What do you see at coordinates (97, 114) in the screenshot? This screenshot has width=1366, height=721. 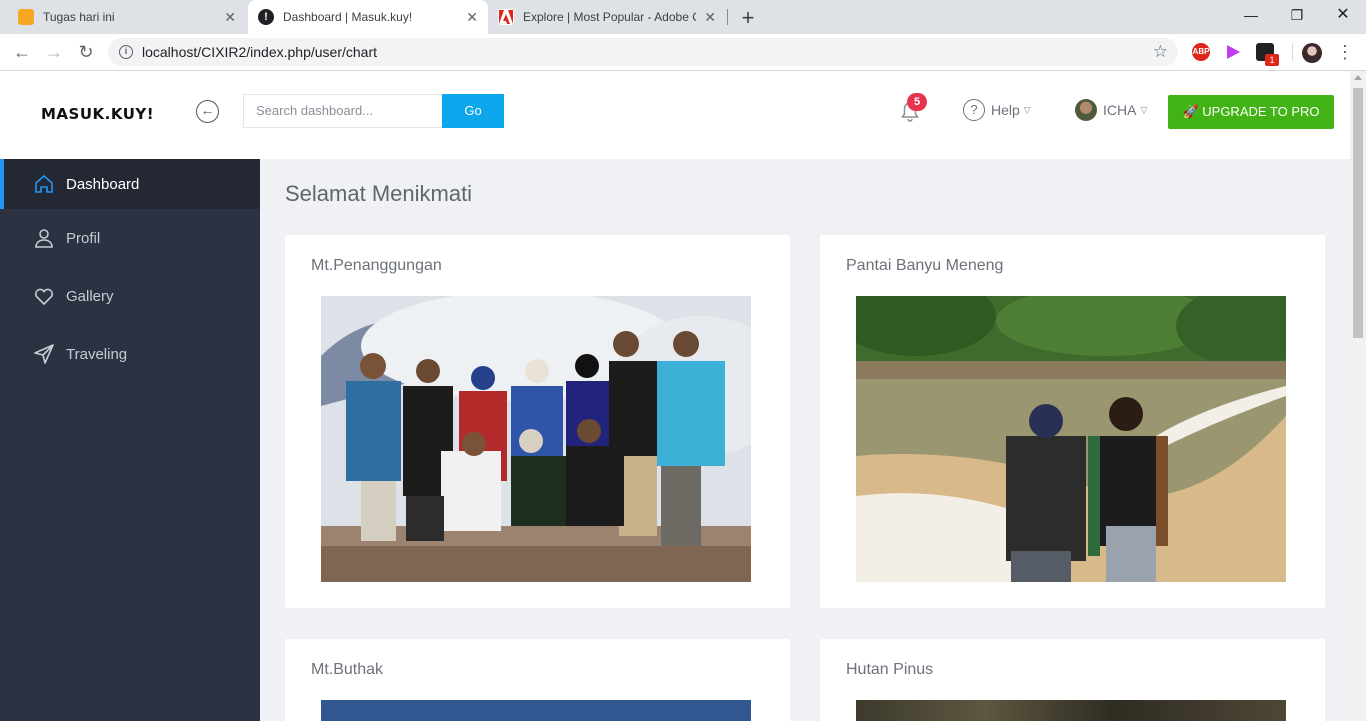 I see `app-logo: MASUK.KUY!` at bounding box center [97, 114].